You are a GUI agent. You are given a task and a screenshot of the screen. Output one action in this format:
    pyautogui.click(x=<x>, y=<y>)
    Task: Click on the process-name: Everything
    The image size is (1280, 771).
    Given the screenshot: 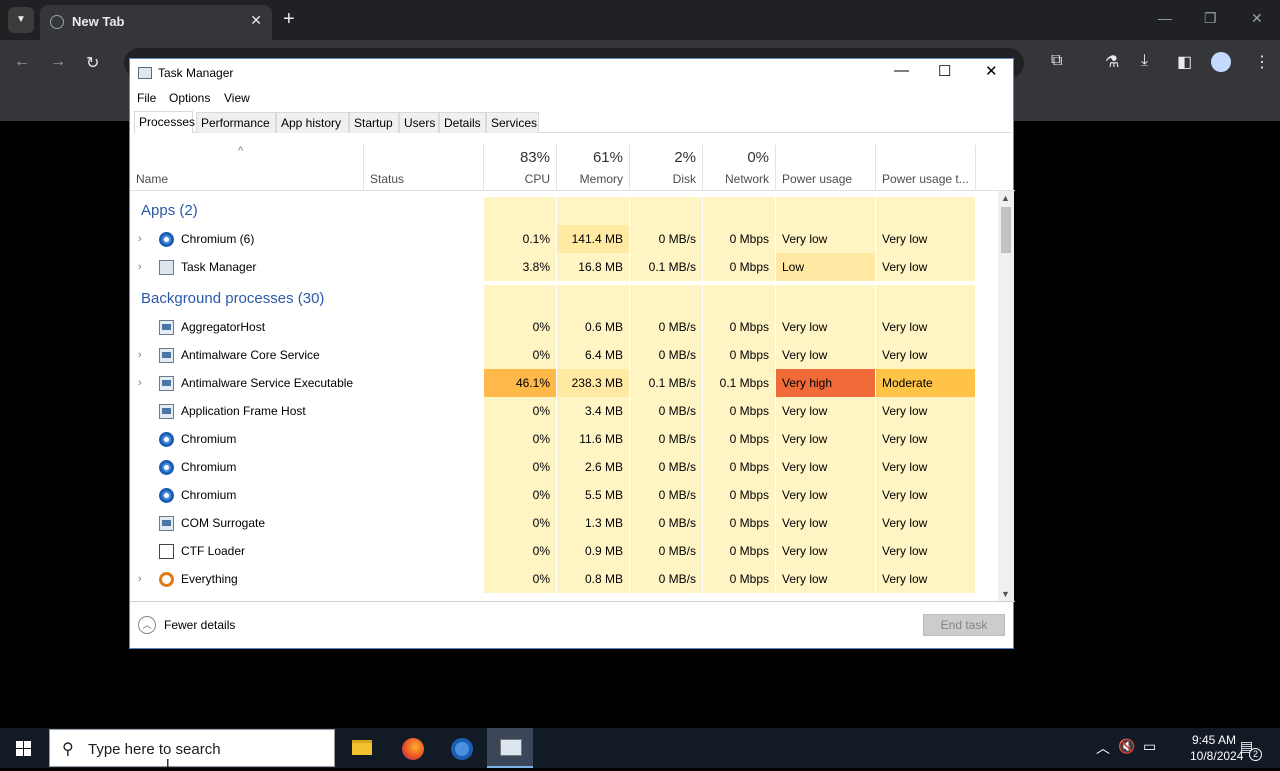 What is the action you would take?
    pyautogui.click(x=209, y=579)
    